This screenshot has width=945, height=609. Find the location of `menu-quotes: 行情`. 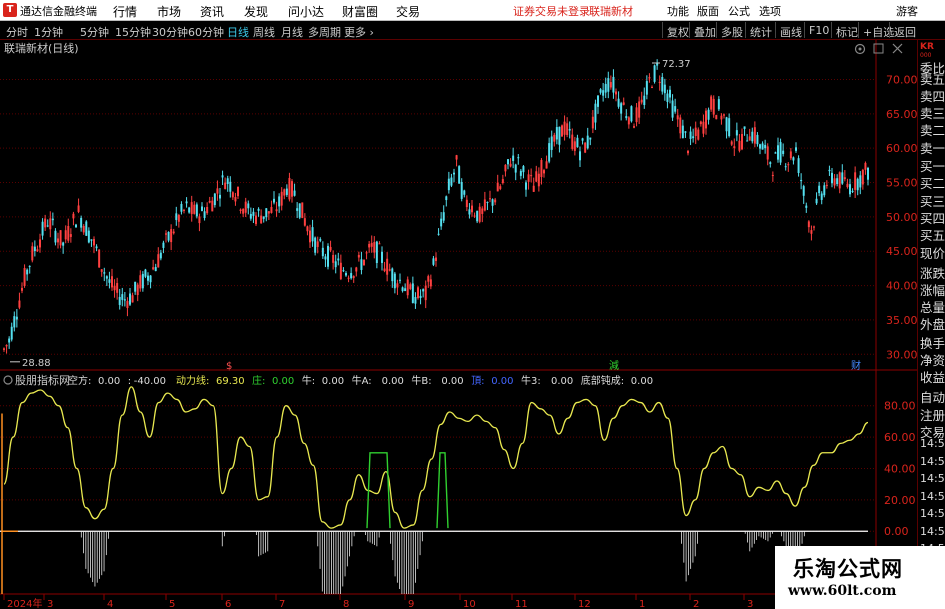

menu-quotes: 行情 is located at coordinates (125, 11).